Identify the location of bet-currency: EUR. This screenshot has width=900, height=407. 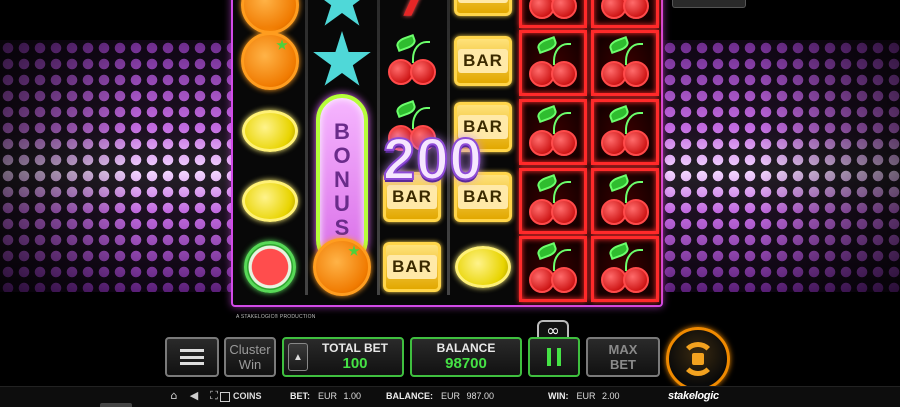
(328, 396).